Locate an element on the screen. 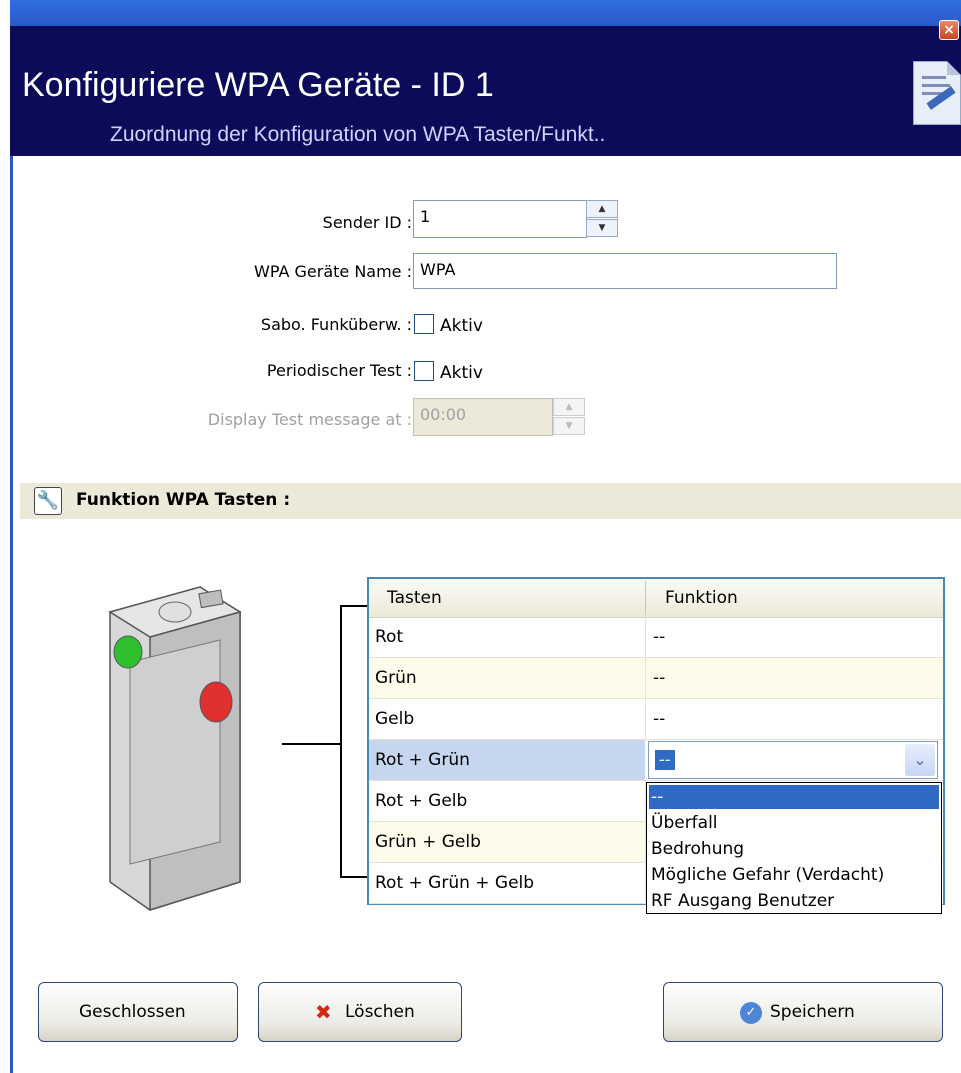 This screenshot has height=1073, width=961. save-button: ✓ Speichern is located at coordinates (803, 1012).